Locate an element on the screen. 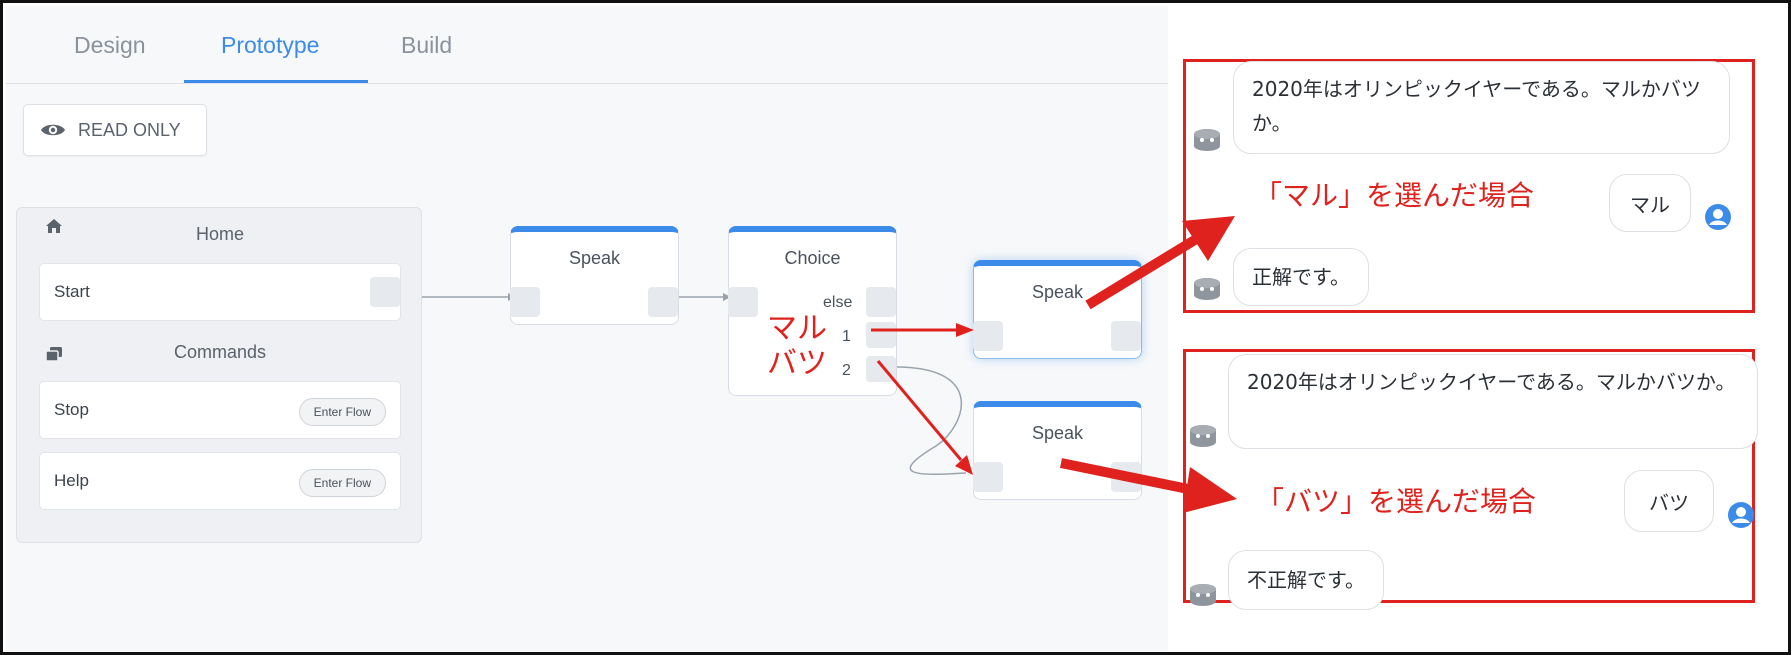 The image size is (1791, 655). annotation-arrows is located at coordinates (1054, 364).